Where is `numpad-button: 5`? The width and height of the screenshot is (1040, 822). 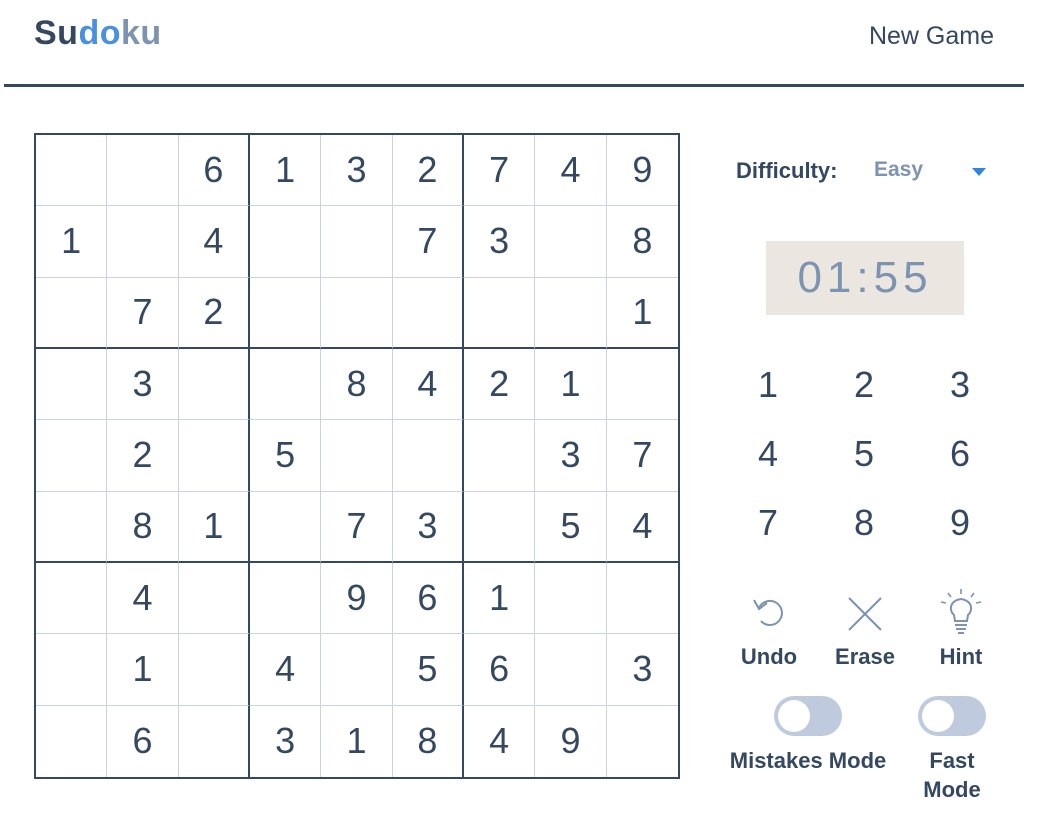
numpad-button: 5 is located at coordinates (864, 453).